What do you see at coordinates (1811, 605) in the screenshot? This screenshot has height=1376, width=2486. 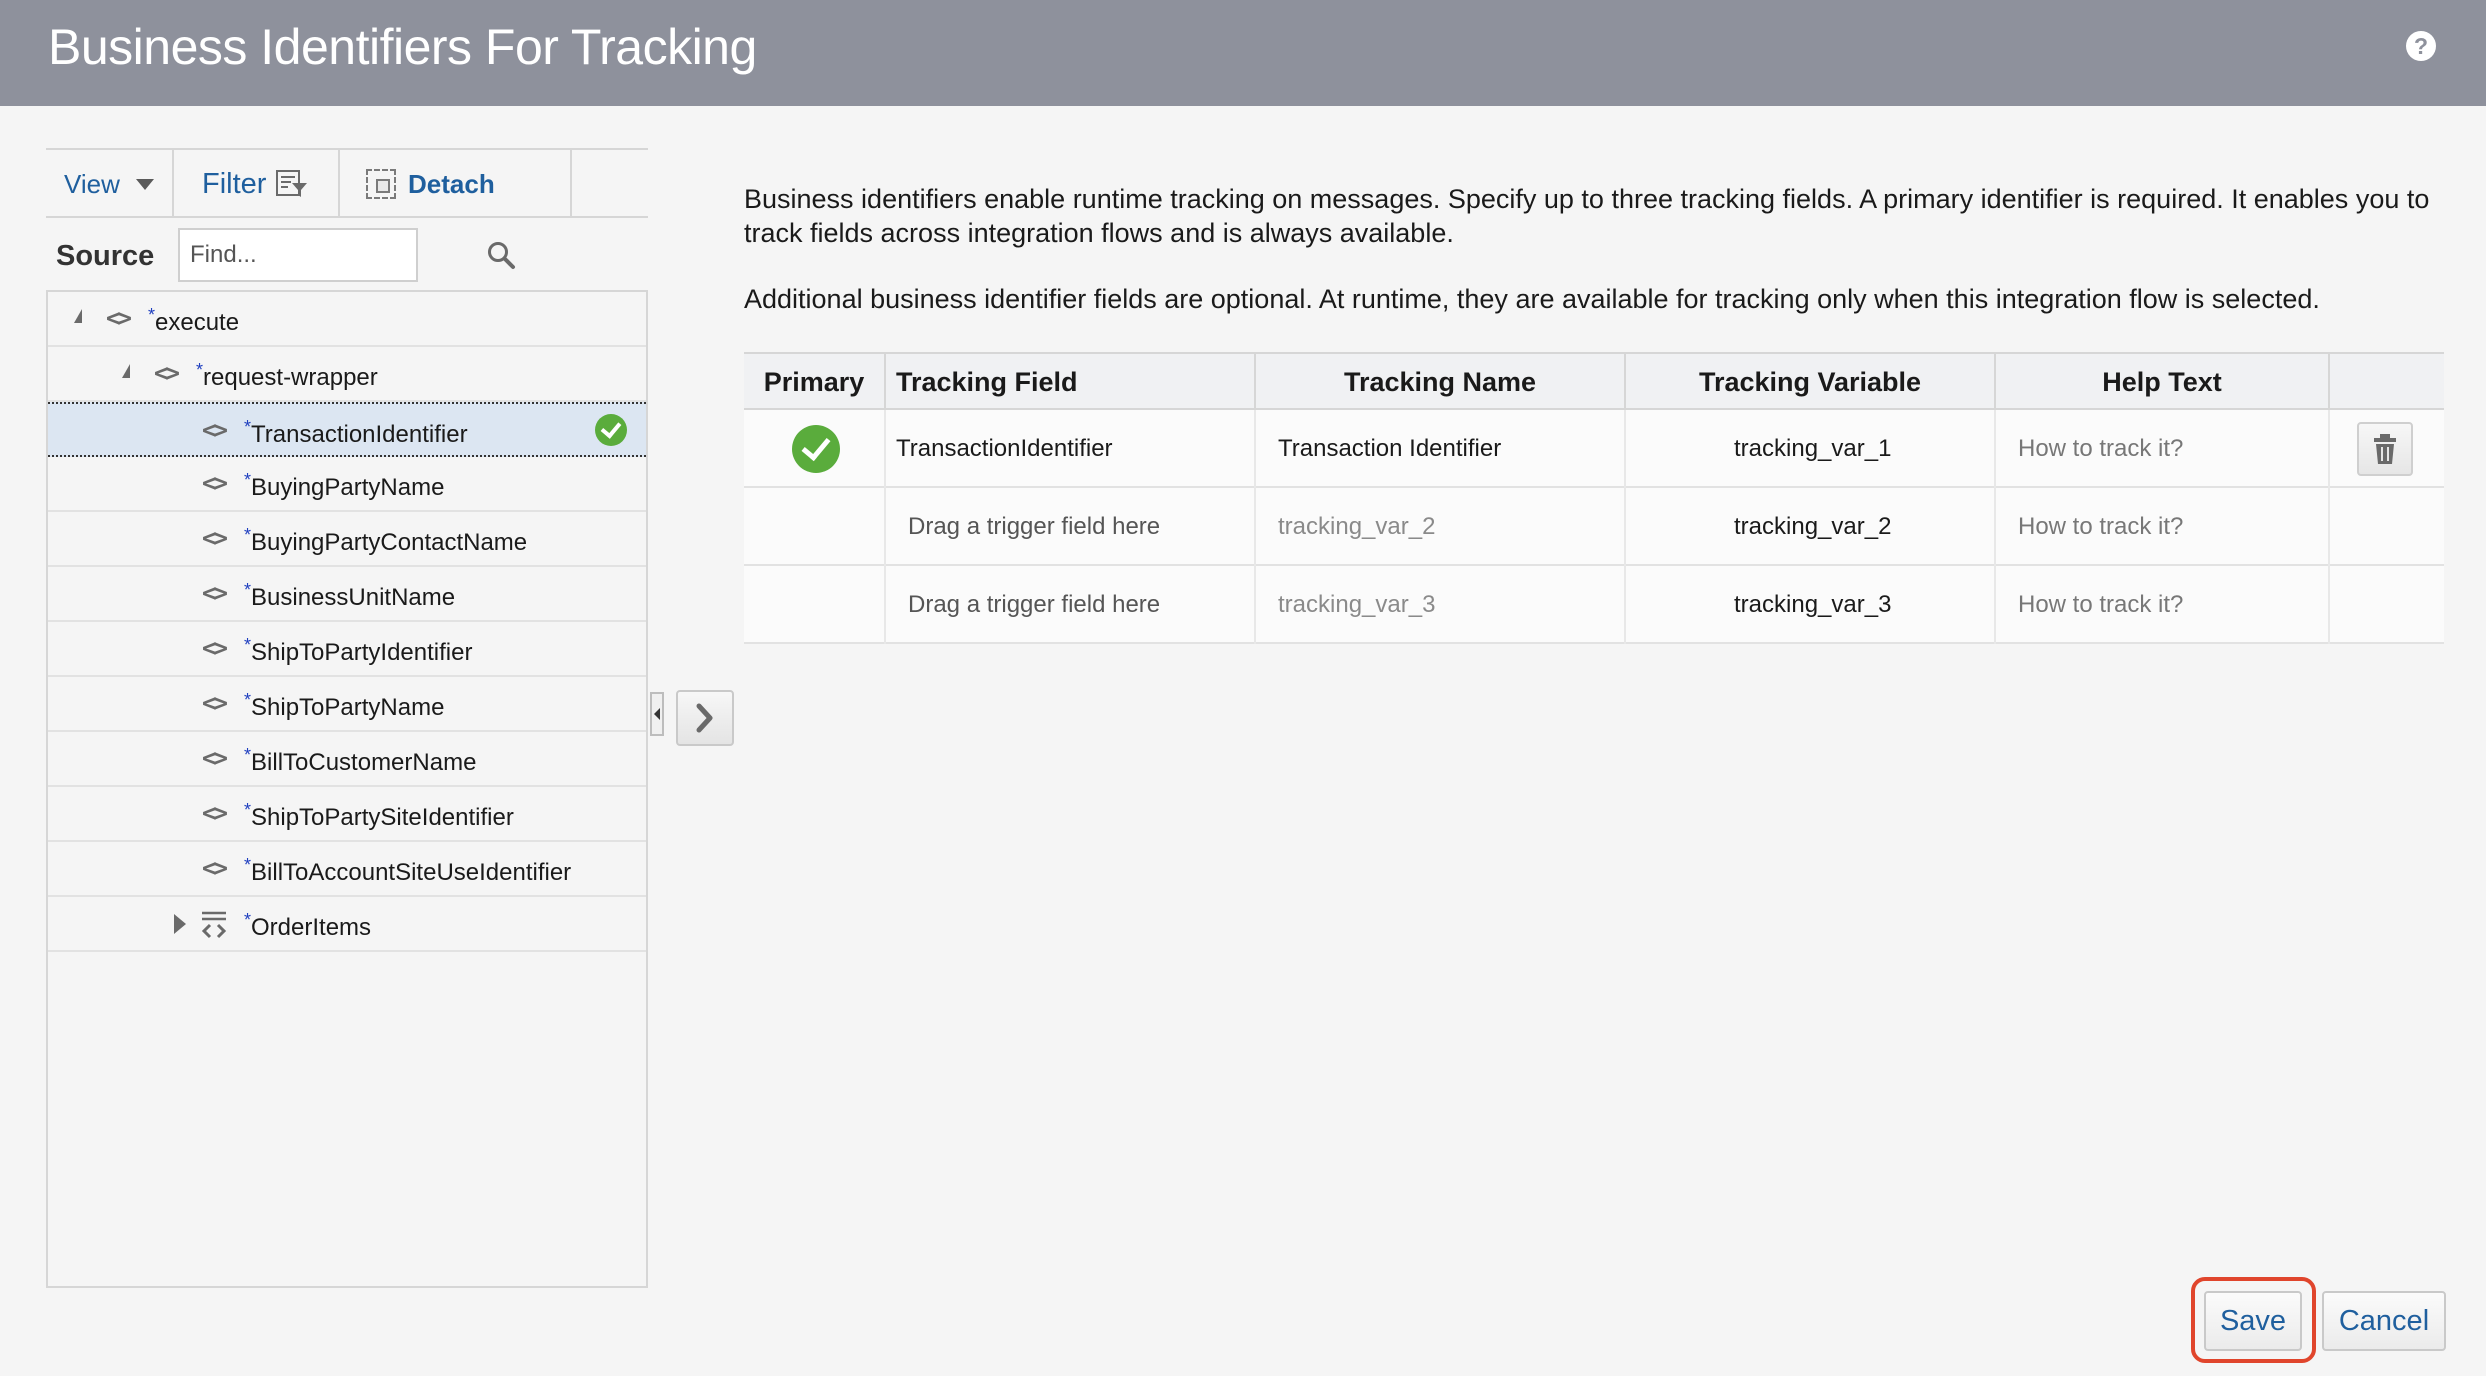 I see `tracking-variable-cell: tracking_var_3` at bounding box center [1811, 605].